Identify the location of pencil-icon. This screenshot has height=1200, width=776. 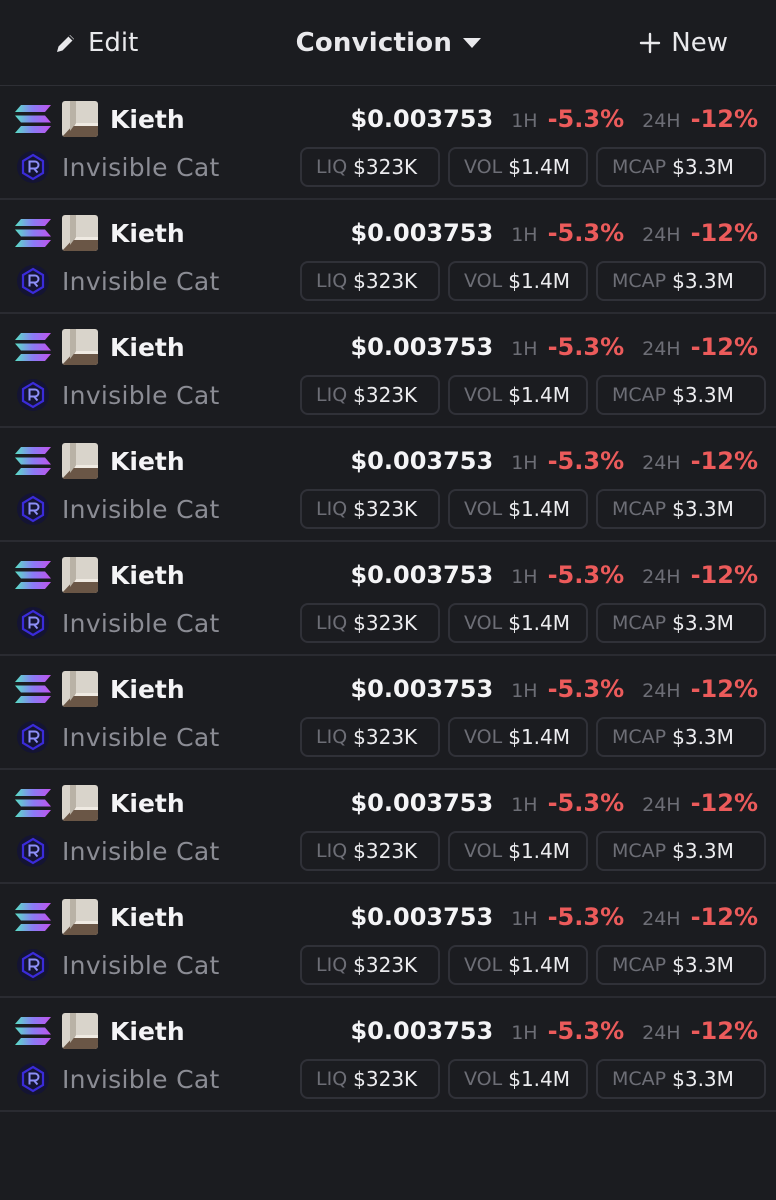
(66, 43).